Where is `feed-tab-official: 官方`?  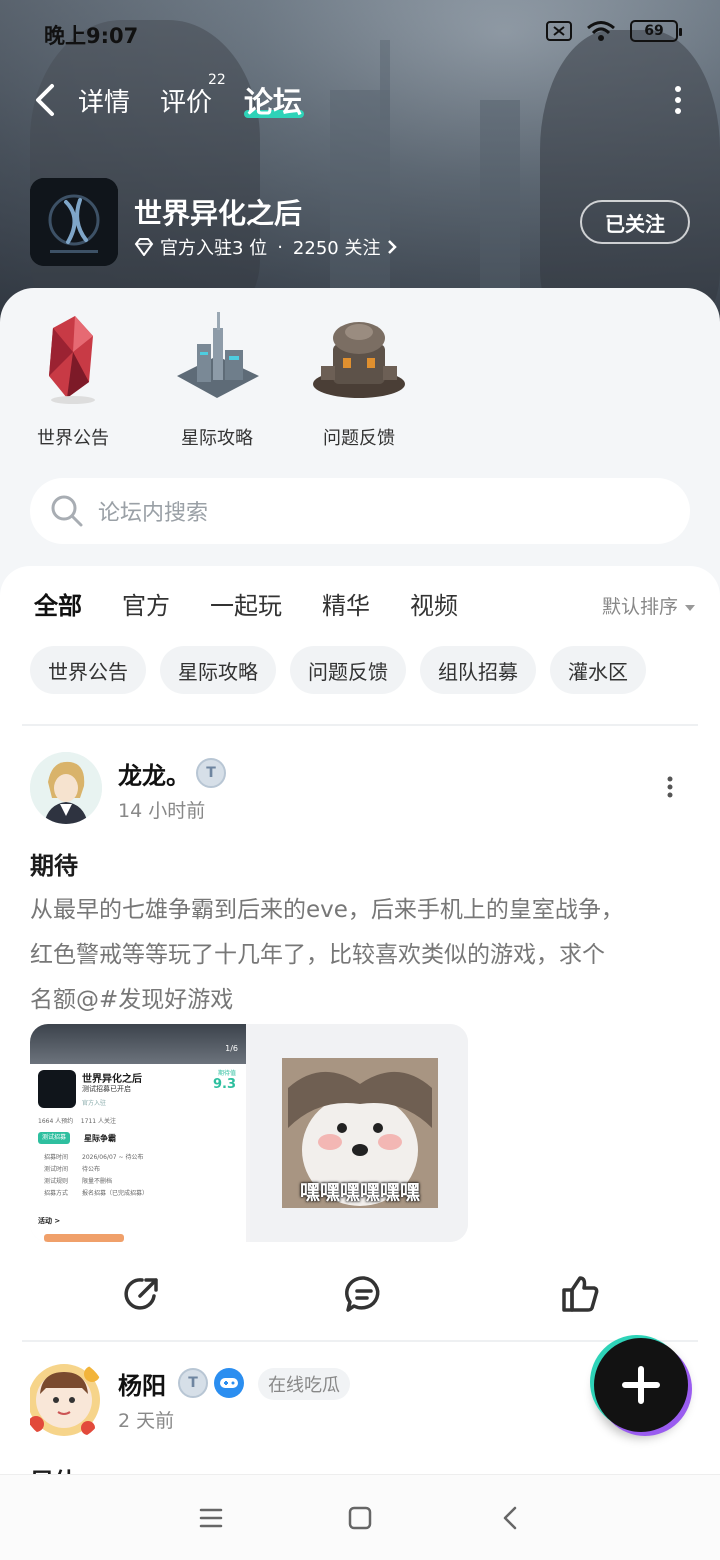 feed-tab-official: 官方 is located at coordinates (146, 606).